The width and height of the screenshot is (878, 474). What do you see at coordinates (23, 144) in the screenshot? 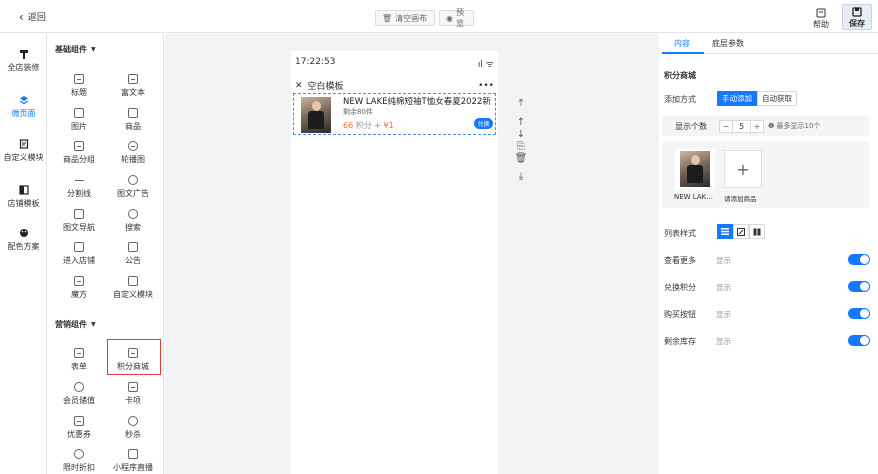
I see `module-icon` at bounding box center [23, 144].